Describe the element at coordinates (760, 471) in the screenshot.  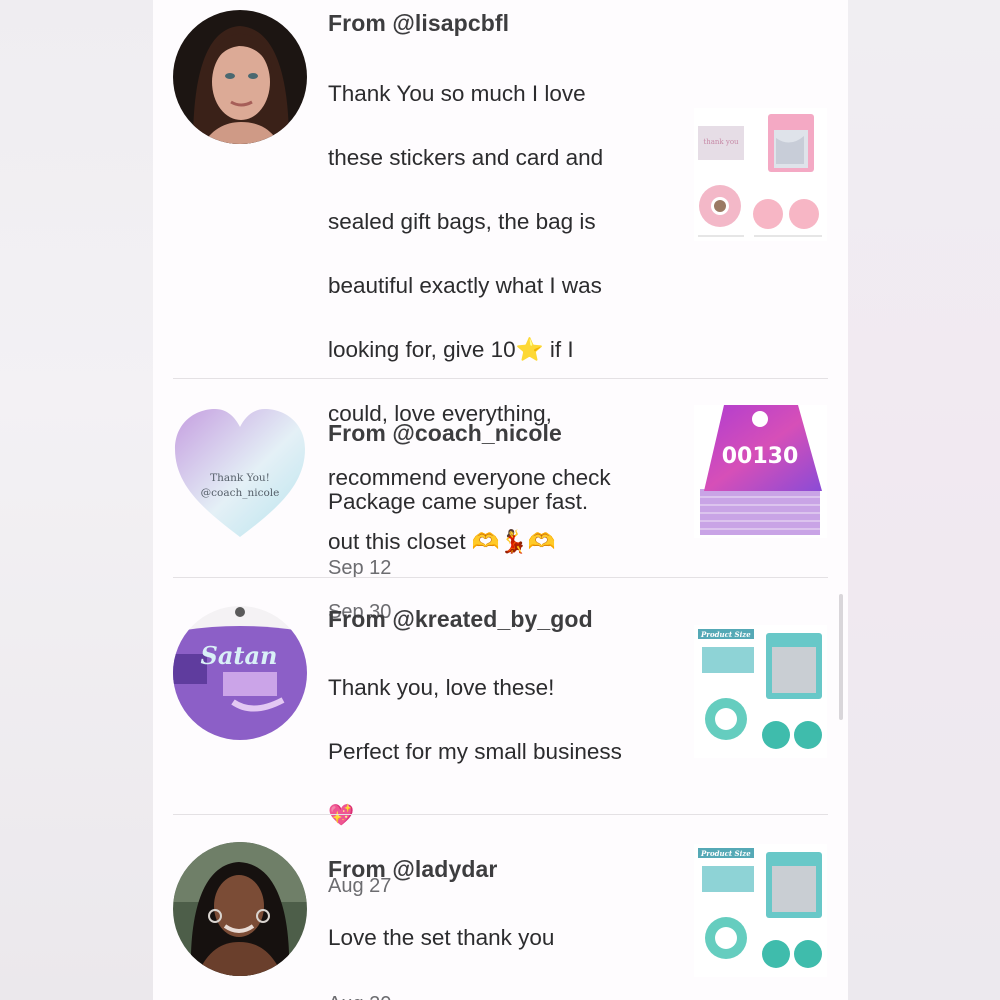
I see `numbered-hanger-tags-icon: 00130` at that location.